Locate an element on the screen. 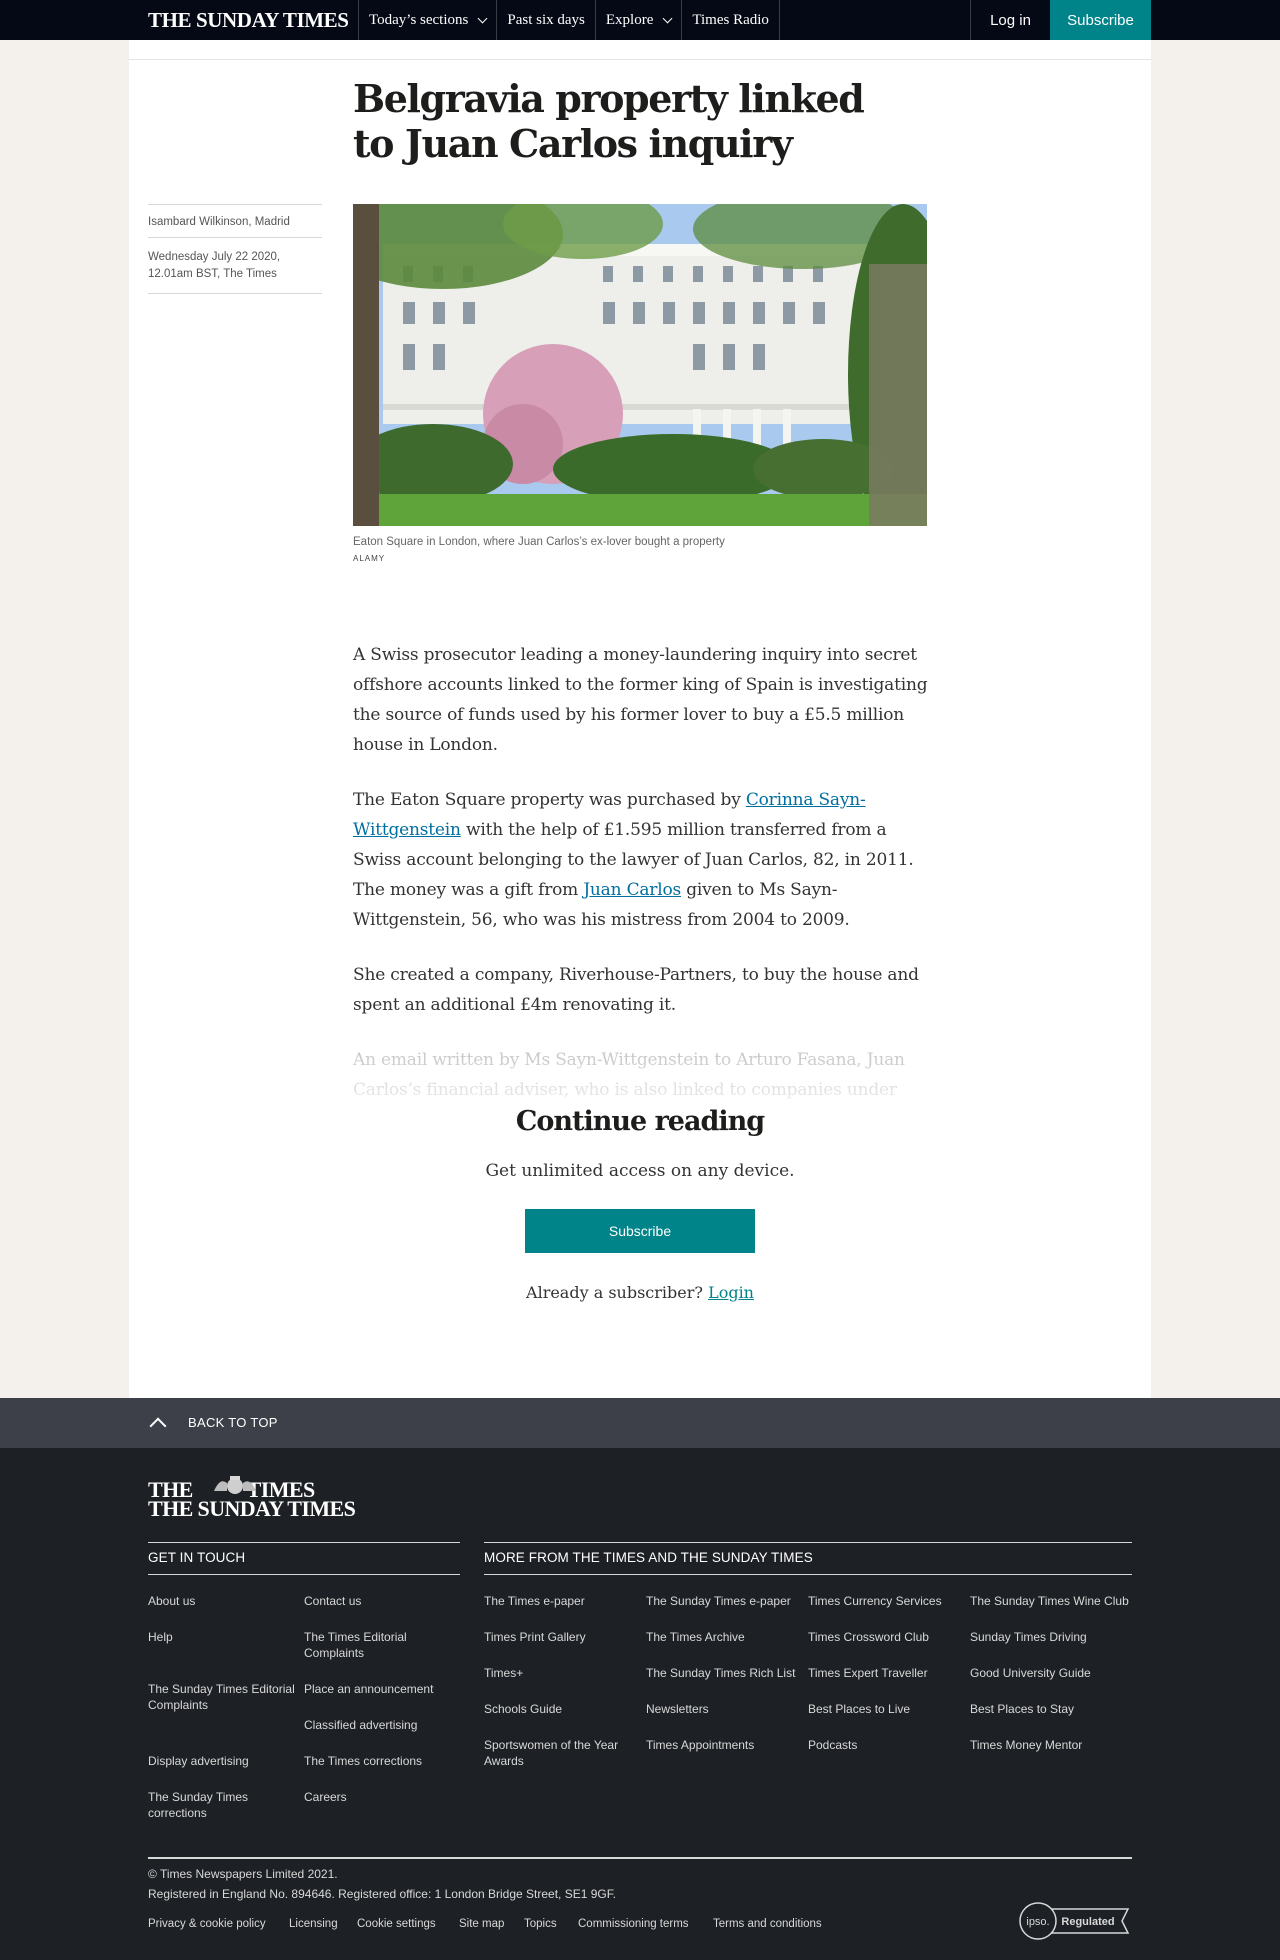 Image resolution: width=1280 pixels, height=1960 pixels. ipso-mark: ipso. is located at coordinates (1037, 1922).